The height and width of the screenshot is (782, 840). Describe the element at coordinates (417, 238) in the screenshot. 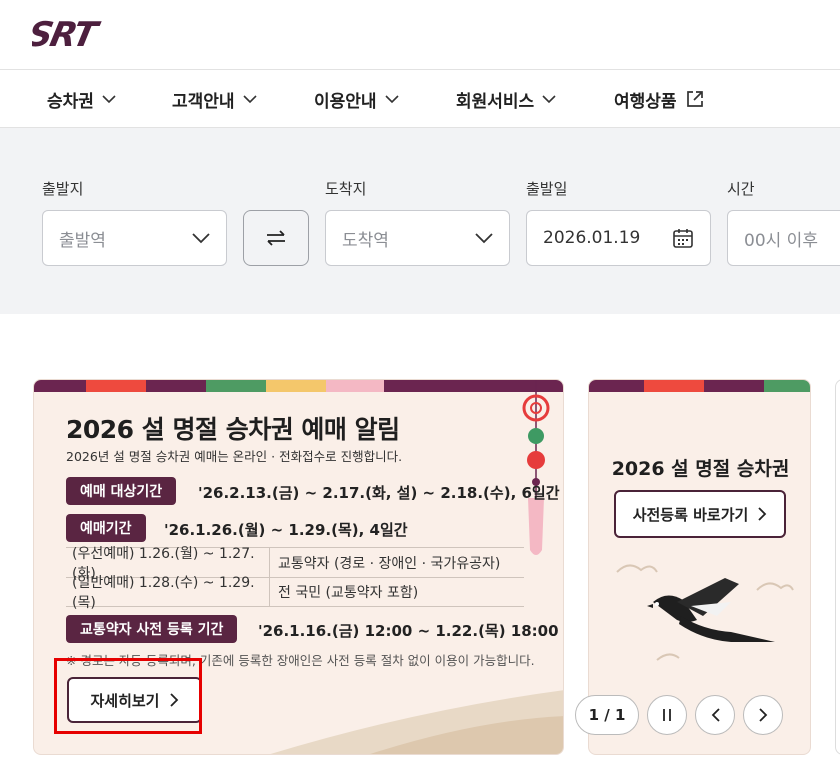

I see `arrival-select: 도착역` at that location.